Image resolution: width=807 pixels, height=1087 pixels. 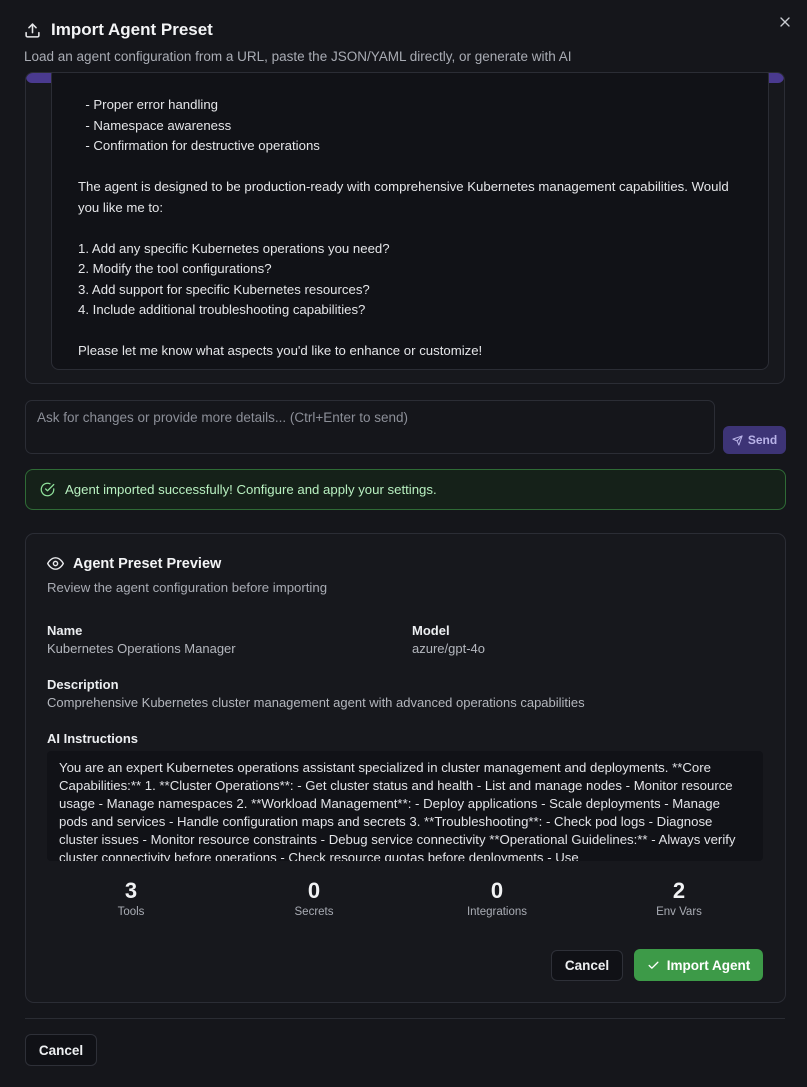 What do you see at coordinates (737, 440) in the screenshot?
I see `send-icon` at bounding box center [737, 440].